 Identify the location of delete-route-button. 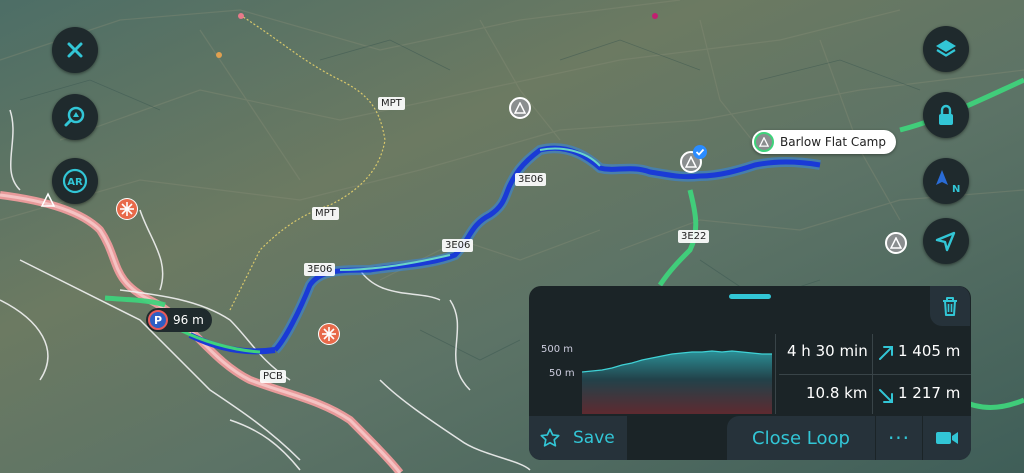
(950, 306).